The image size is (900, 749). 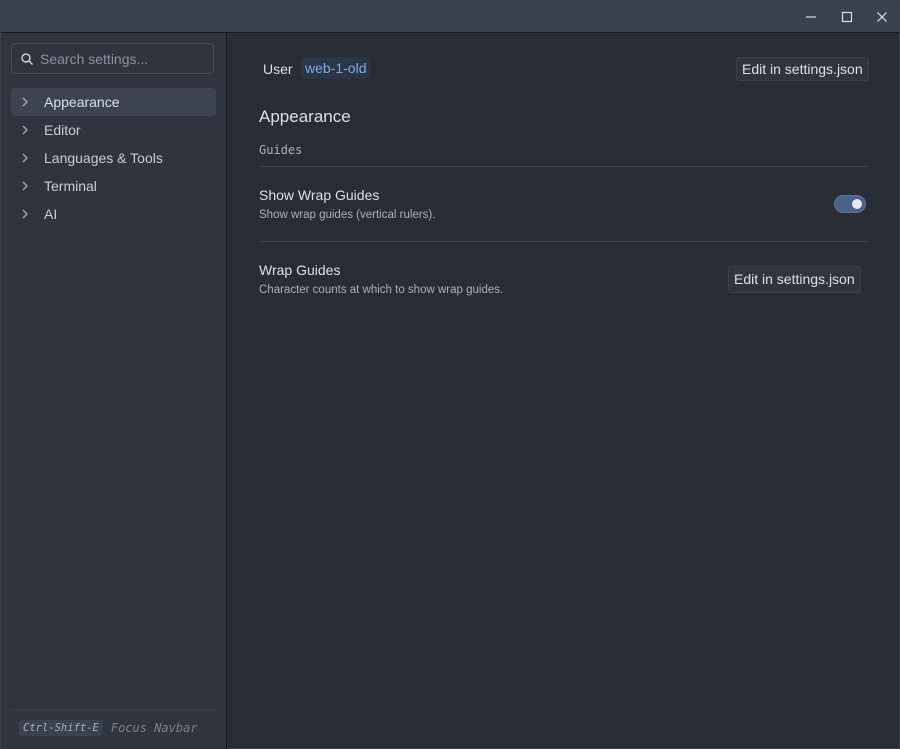 What do you see at coordinates (336, 68) in the screenshot?
I see `scope-project-tab: web-1-old` at bounding box center [336, 68].